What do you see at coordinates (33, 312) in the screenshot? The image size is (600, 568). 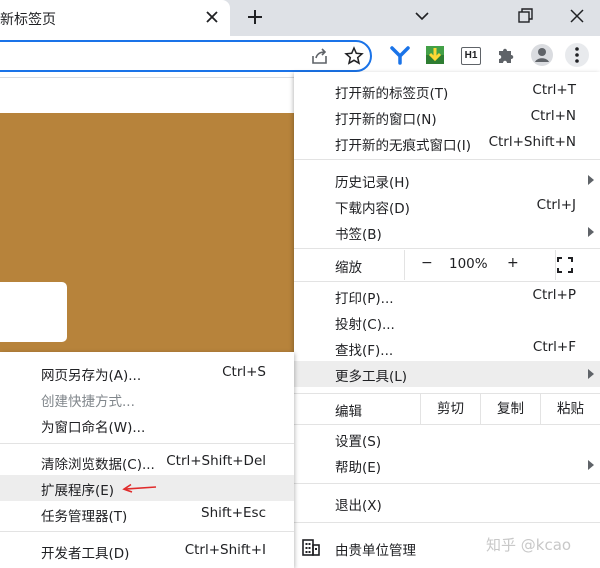 I see `content-card` at bounding box center [33, 312].